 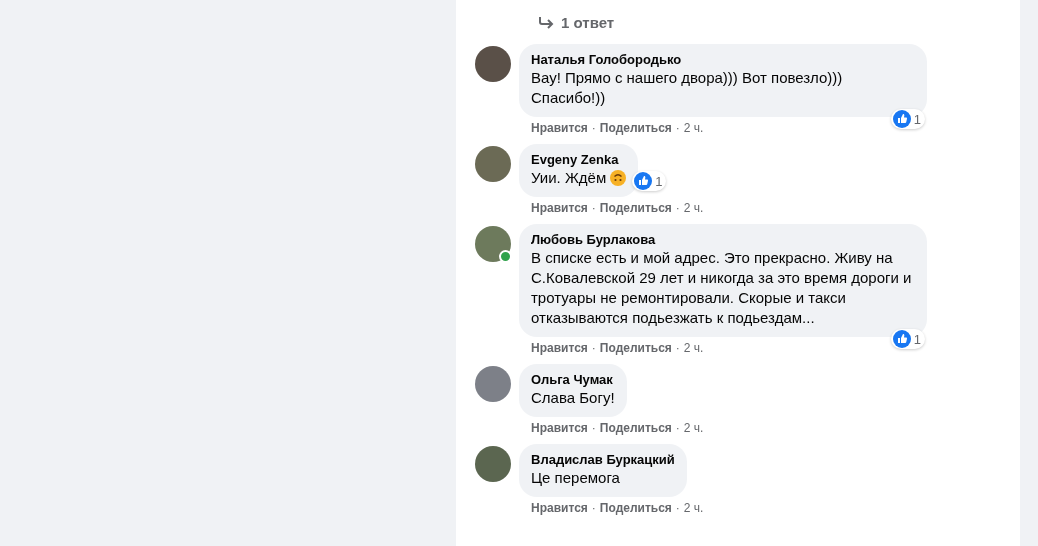 I want to click on upside-down-face-icon, so click(x=618, y=178).